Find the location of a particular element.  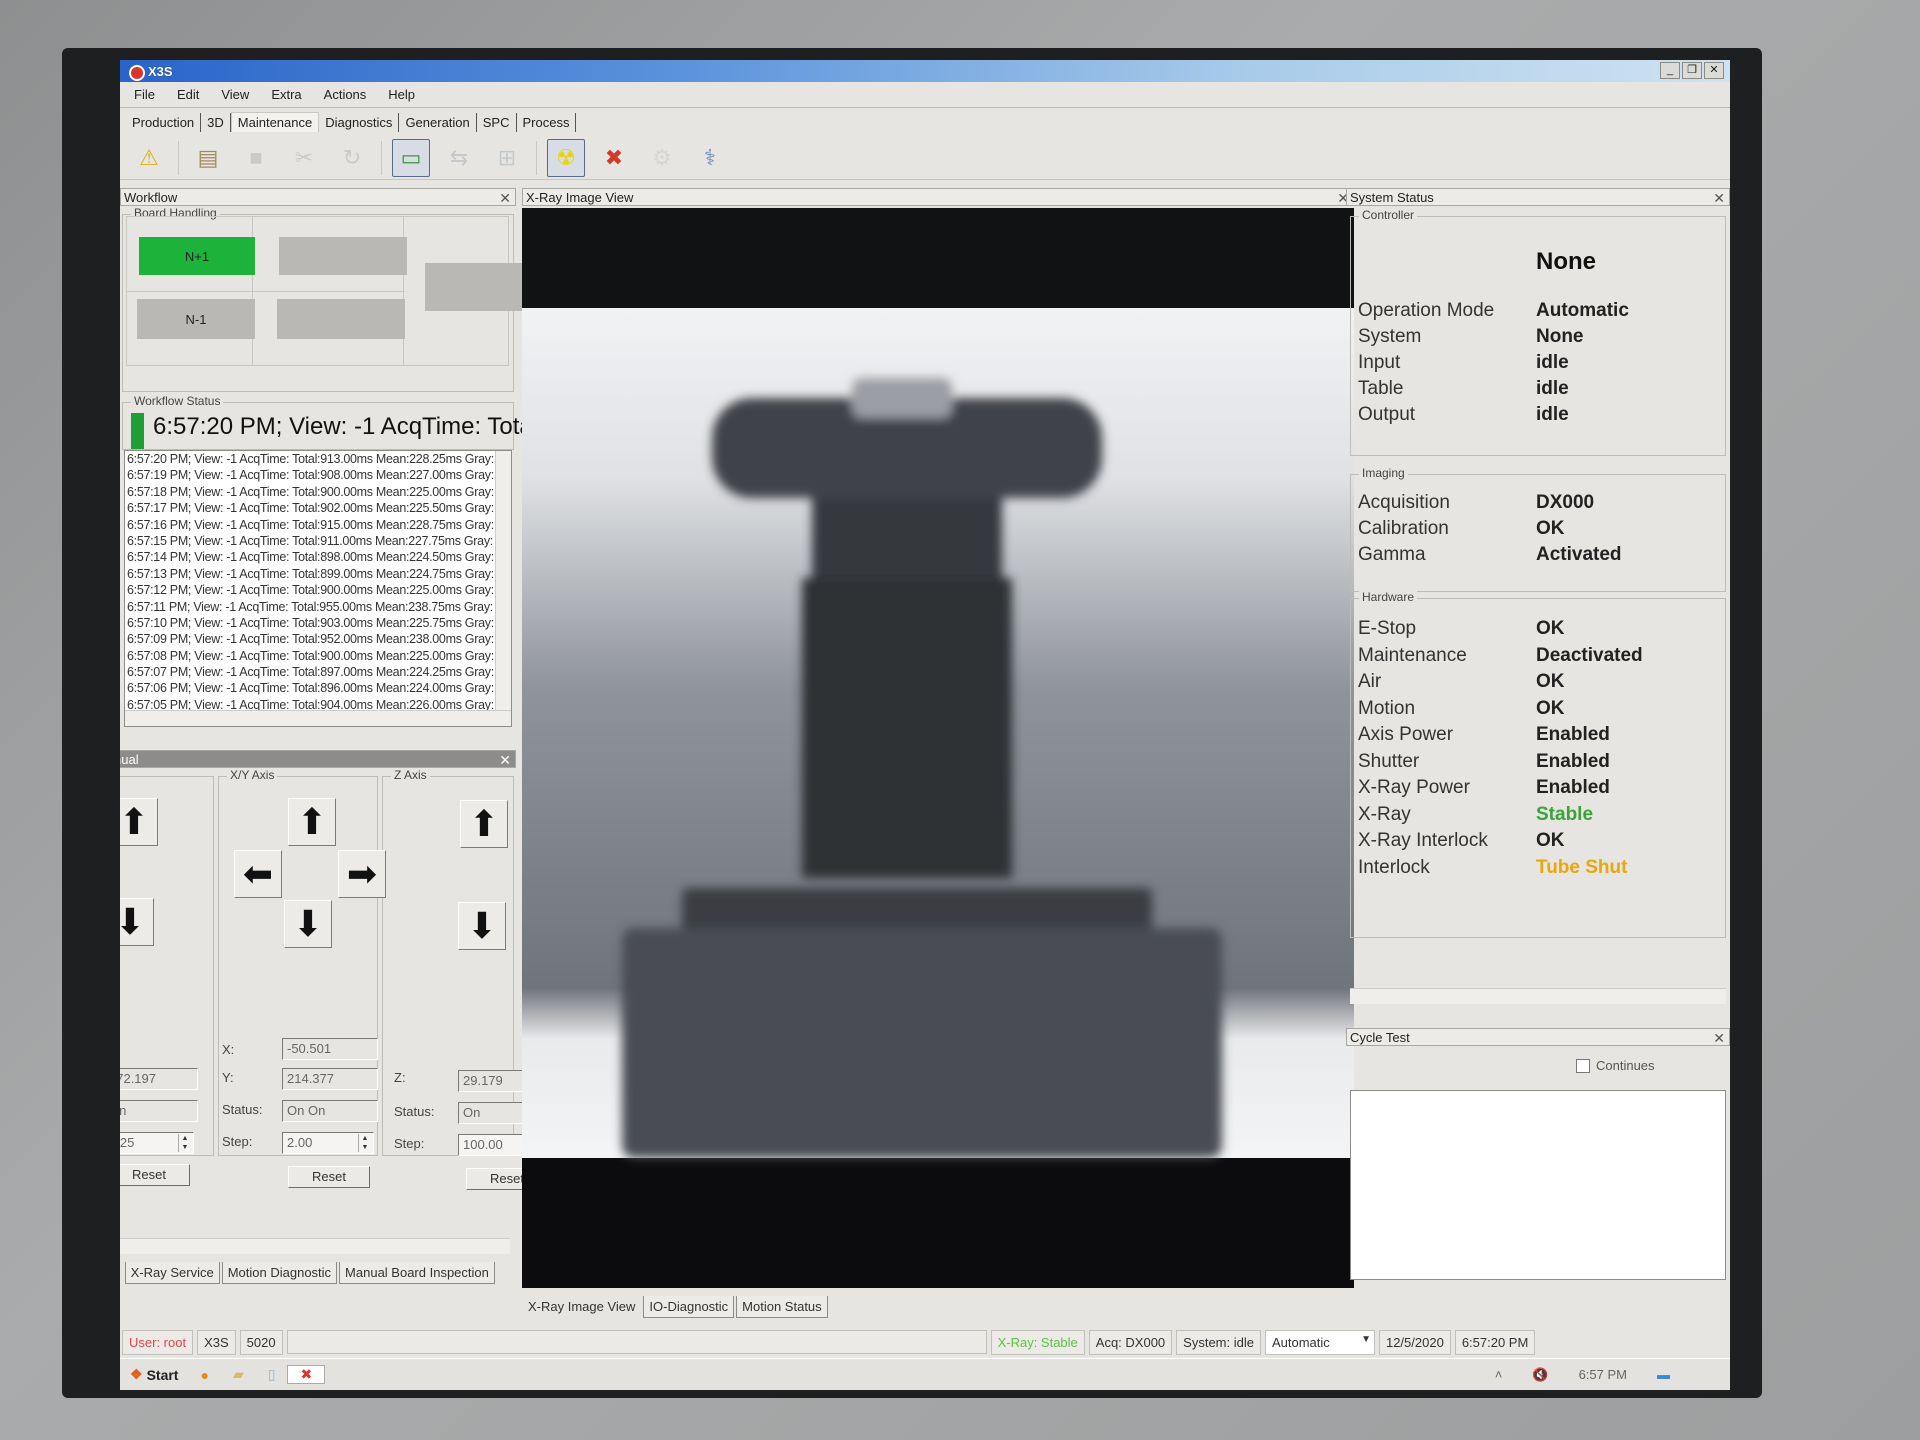

z-step-value: 100.00 is located at coordinates (483, 1144).